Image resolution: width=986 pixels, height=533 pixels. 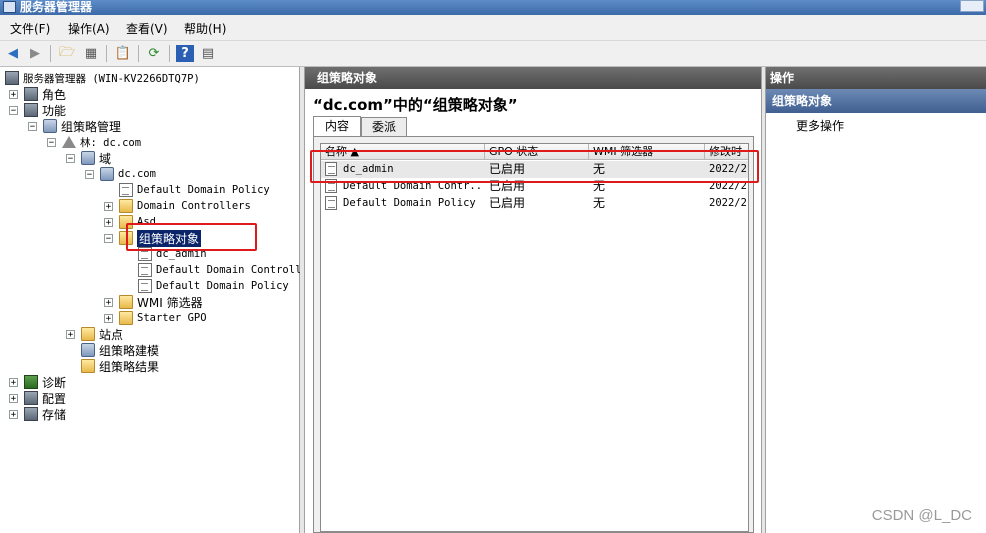 I want to click on show-action-pane-icon: ▤, so click(x=208, y=53).